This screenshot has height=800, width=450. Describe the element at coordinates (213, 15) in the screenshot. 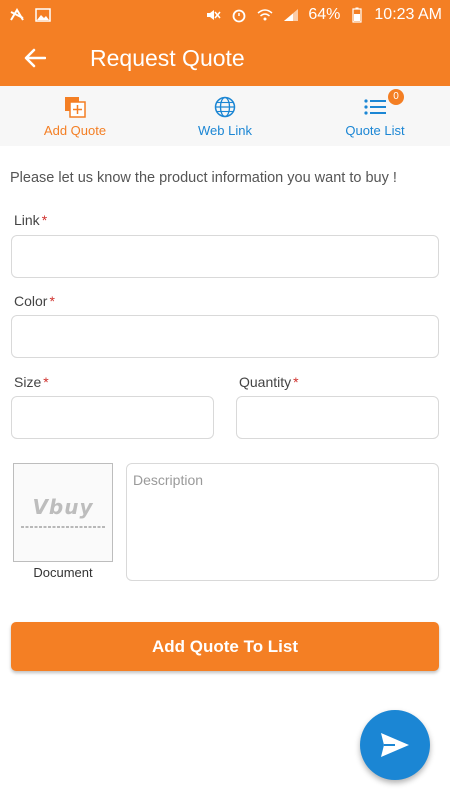

I see `mute-icon` at that location.